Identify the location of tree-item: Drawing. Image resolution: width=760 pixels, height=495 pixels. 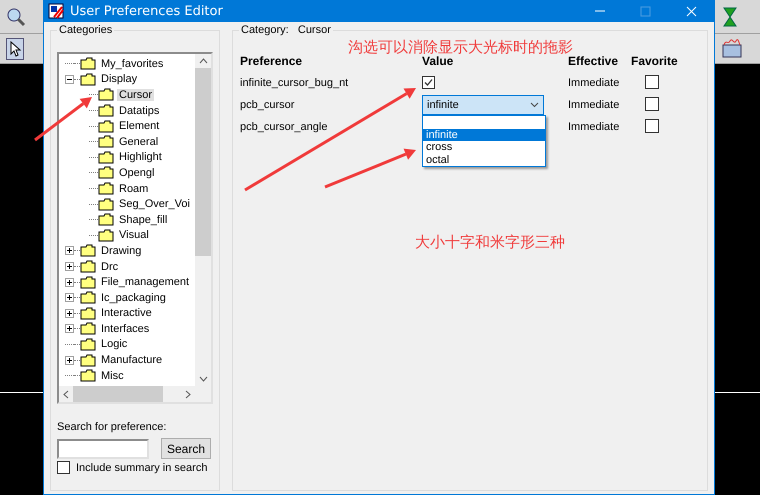
(121, 250).